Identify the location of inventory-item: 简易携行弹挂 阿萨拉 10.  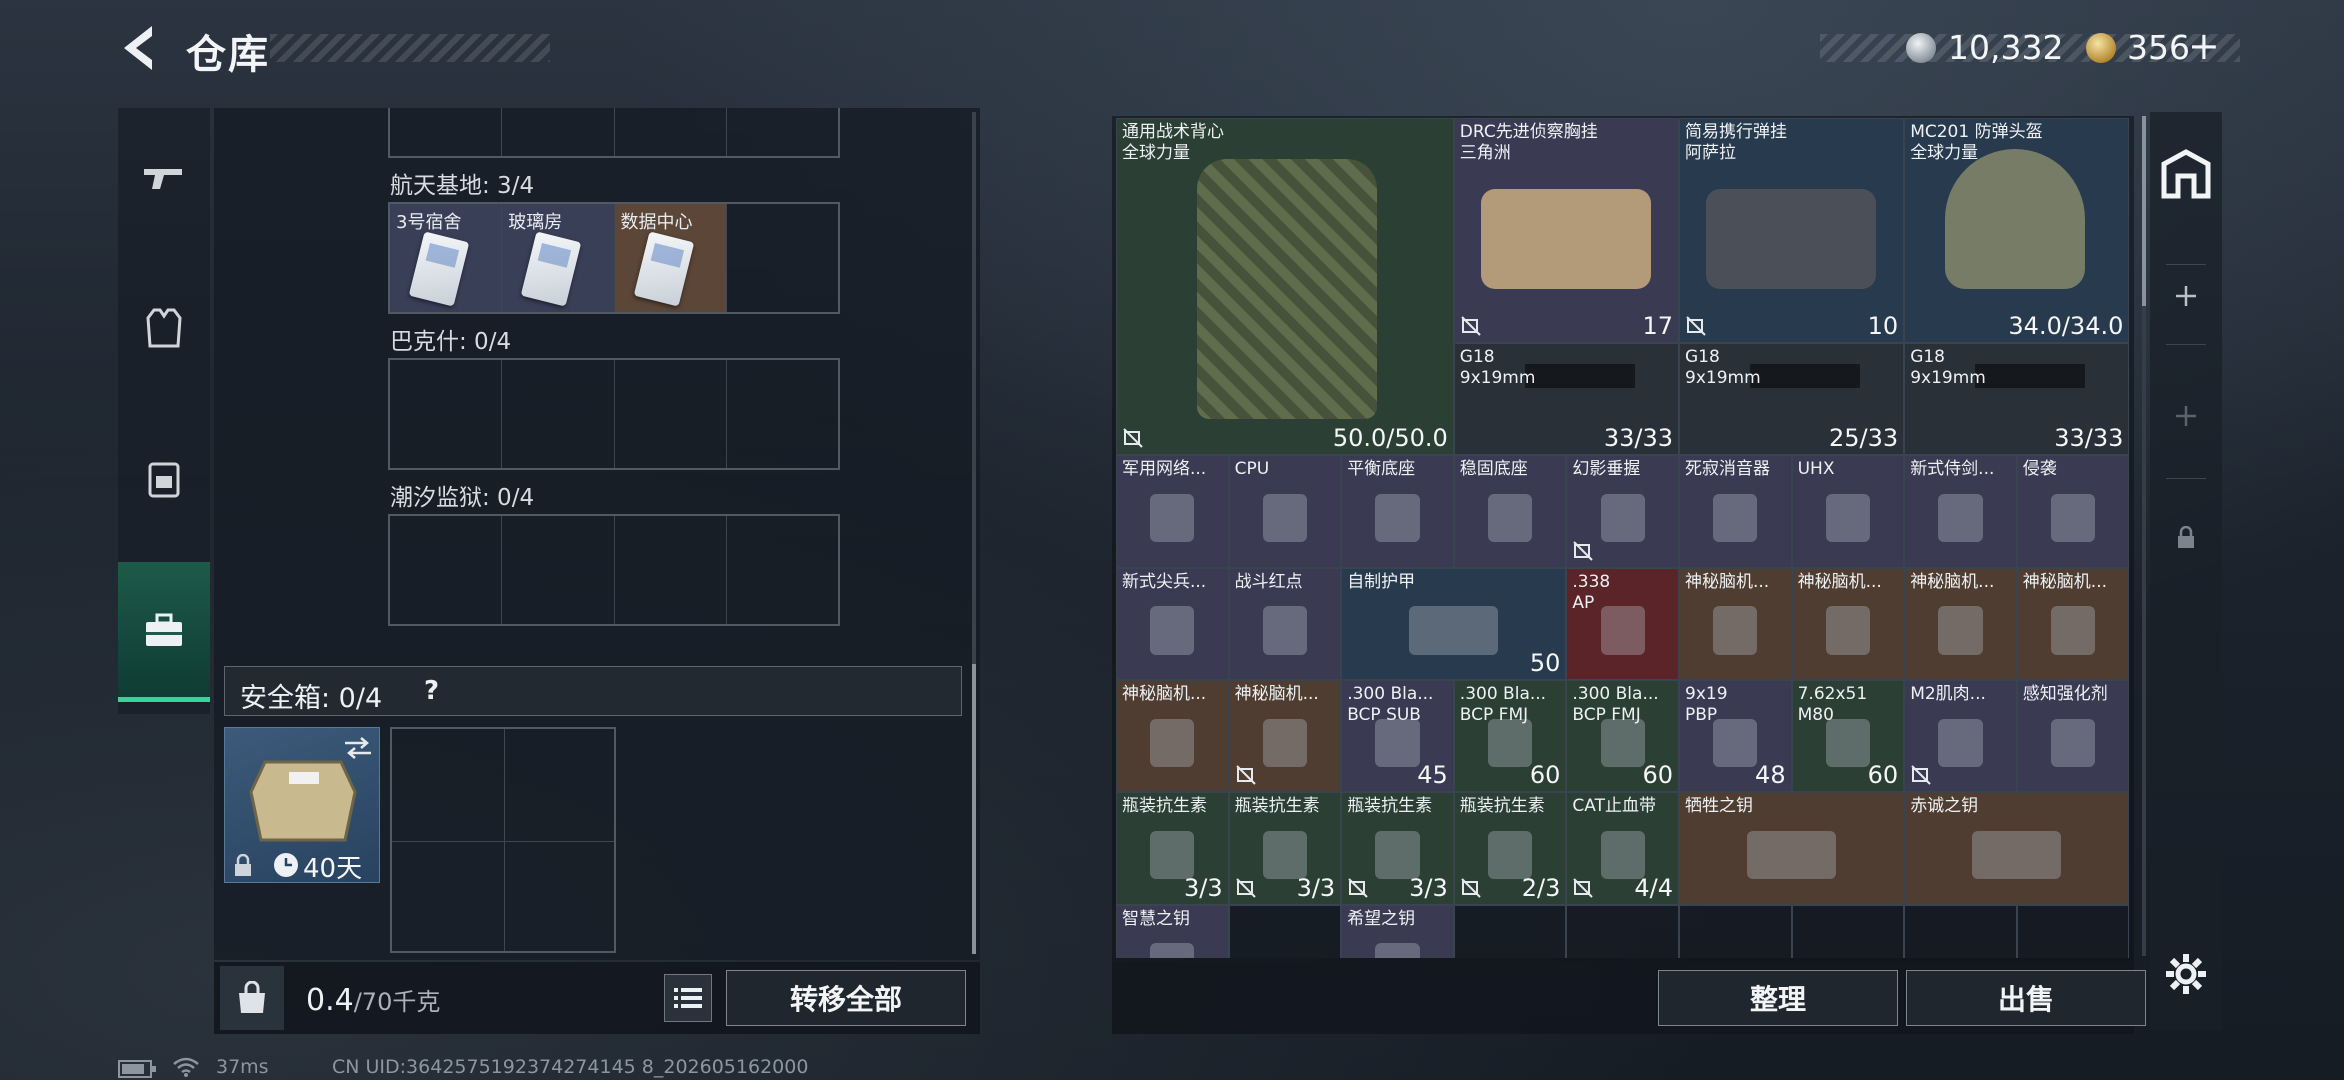
(1792, 230).